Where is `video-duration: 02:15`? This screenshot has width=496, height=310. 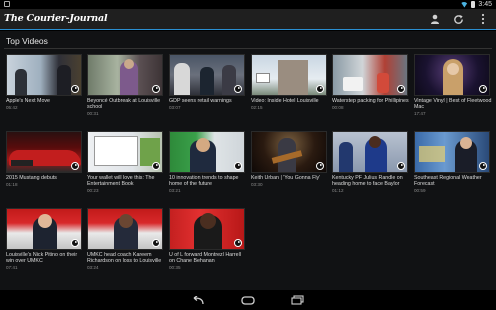 video-duration: 02:15 is located at coordinates (257, 107).